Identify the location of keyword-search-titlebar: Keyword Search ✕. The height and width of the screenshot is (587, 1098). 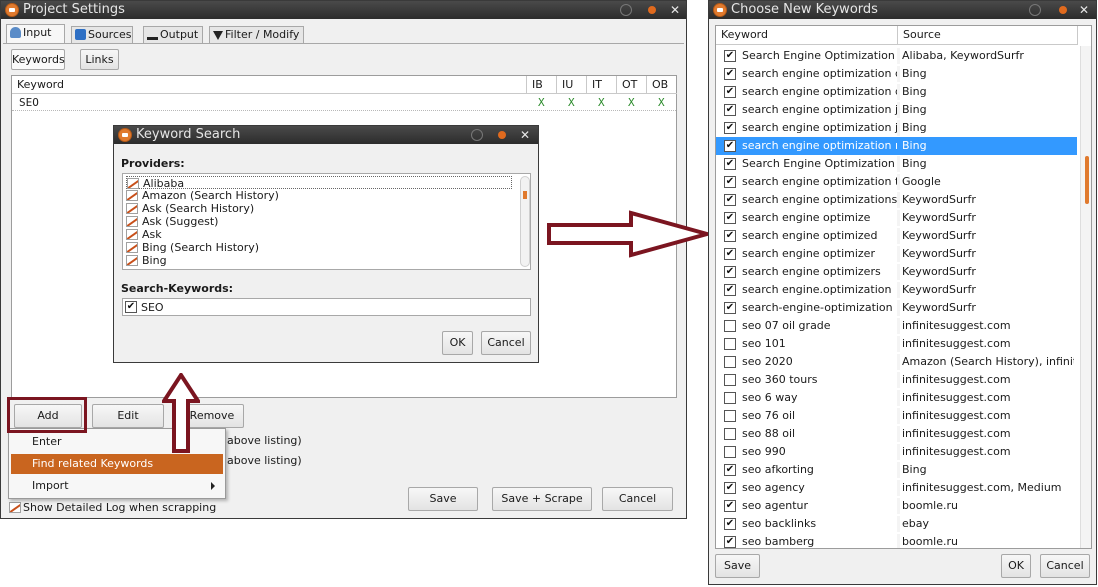
(326, 135).